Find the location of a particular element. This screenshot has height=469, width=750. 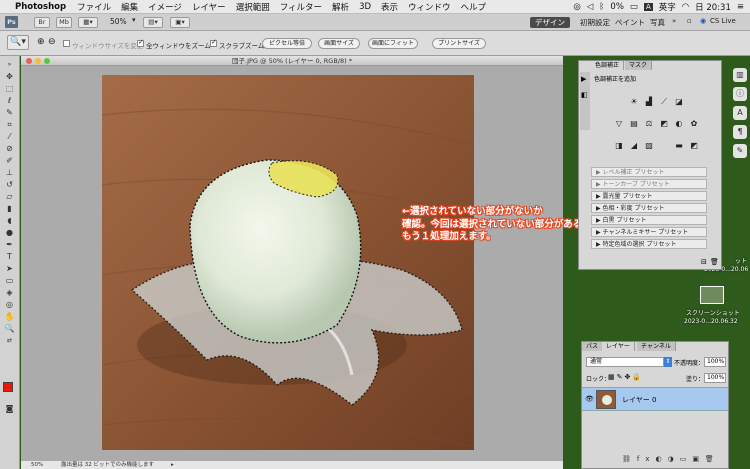

channel-mixer-icon: ✿ is located at coordinates (694, 124).